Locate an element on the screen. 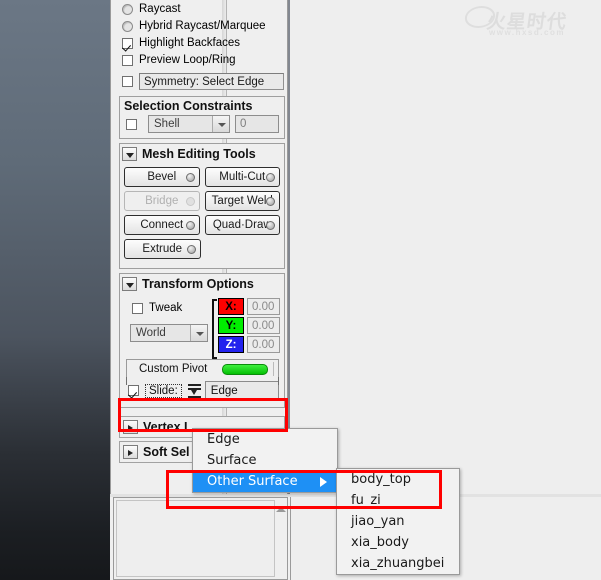  axis-row-z: Z: 0.00 is located at coordinates (249, 344).